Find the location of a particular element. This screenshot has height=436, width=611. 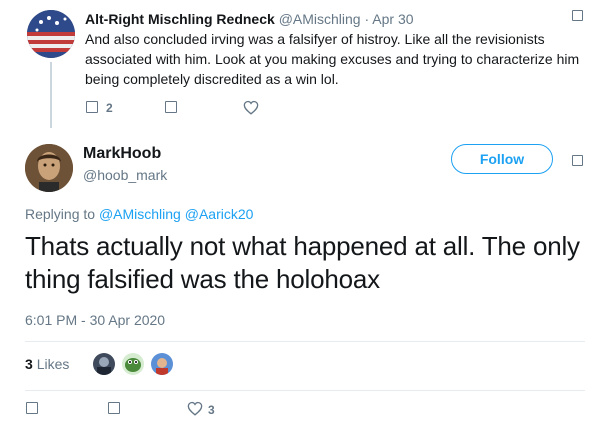

reply-count: 2 is located at coordinates (109, 108).